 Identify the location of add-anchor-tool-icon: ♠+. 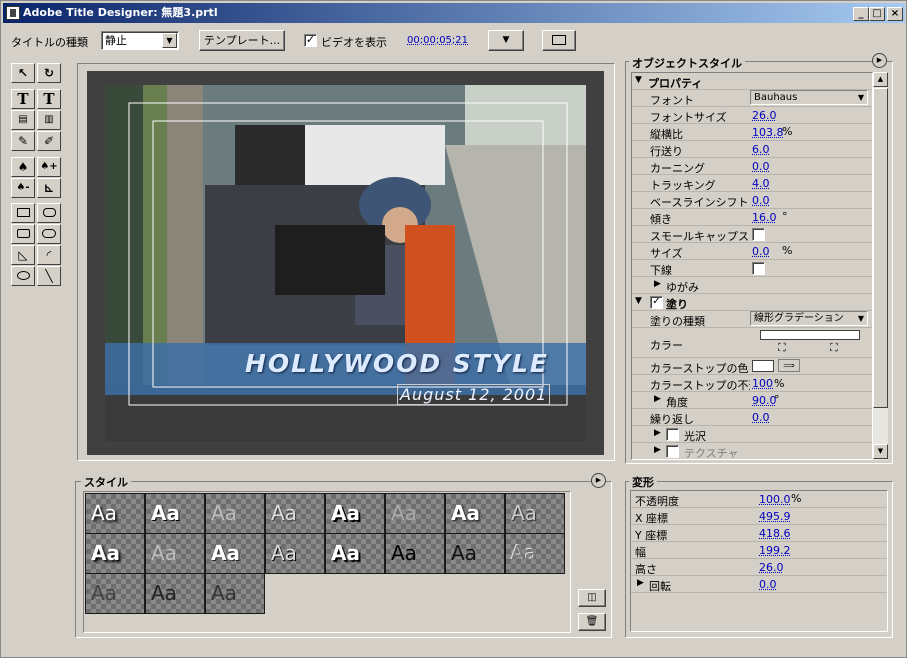
(49, 167).